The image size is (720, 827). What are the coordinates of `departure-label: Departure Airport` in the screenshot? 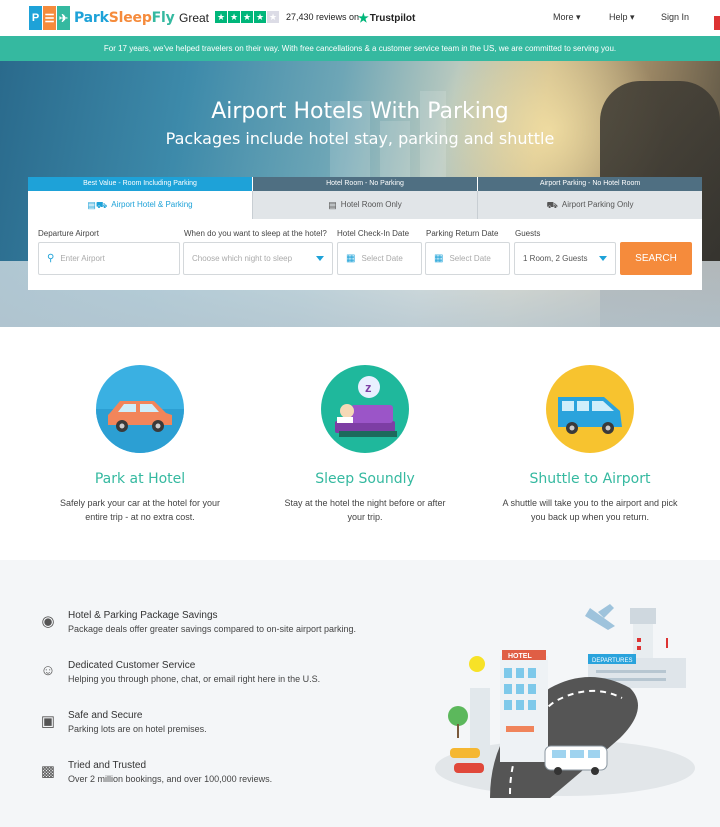 It's located at (68, 233).